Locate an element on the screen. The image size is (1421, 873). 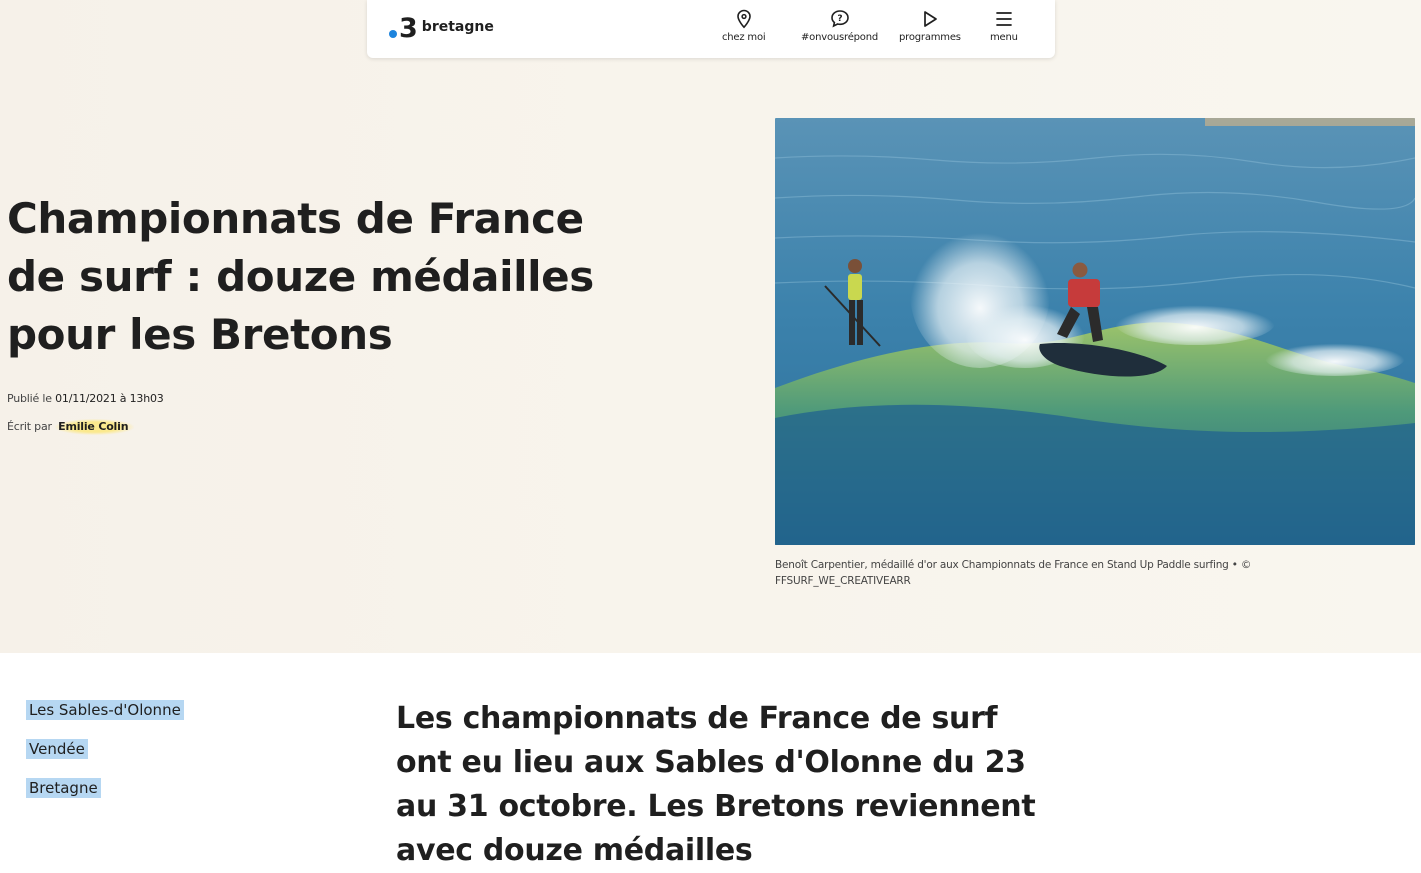
publication-info: Publié le 01/11/2021 à 13h03 is located at coordinates (85, 398).